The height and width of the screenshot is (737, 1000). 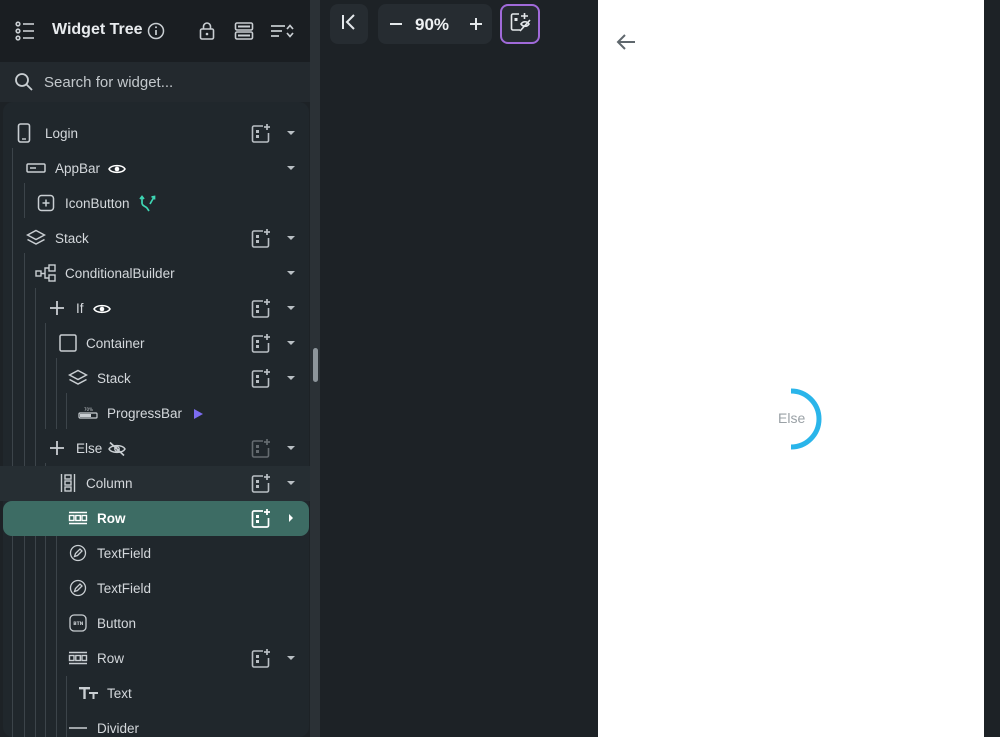 What do you see at coordinates (118, 728) in the screenshot?
I see `node-label: Divider` at bounding box center [118, 728].